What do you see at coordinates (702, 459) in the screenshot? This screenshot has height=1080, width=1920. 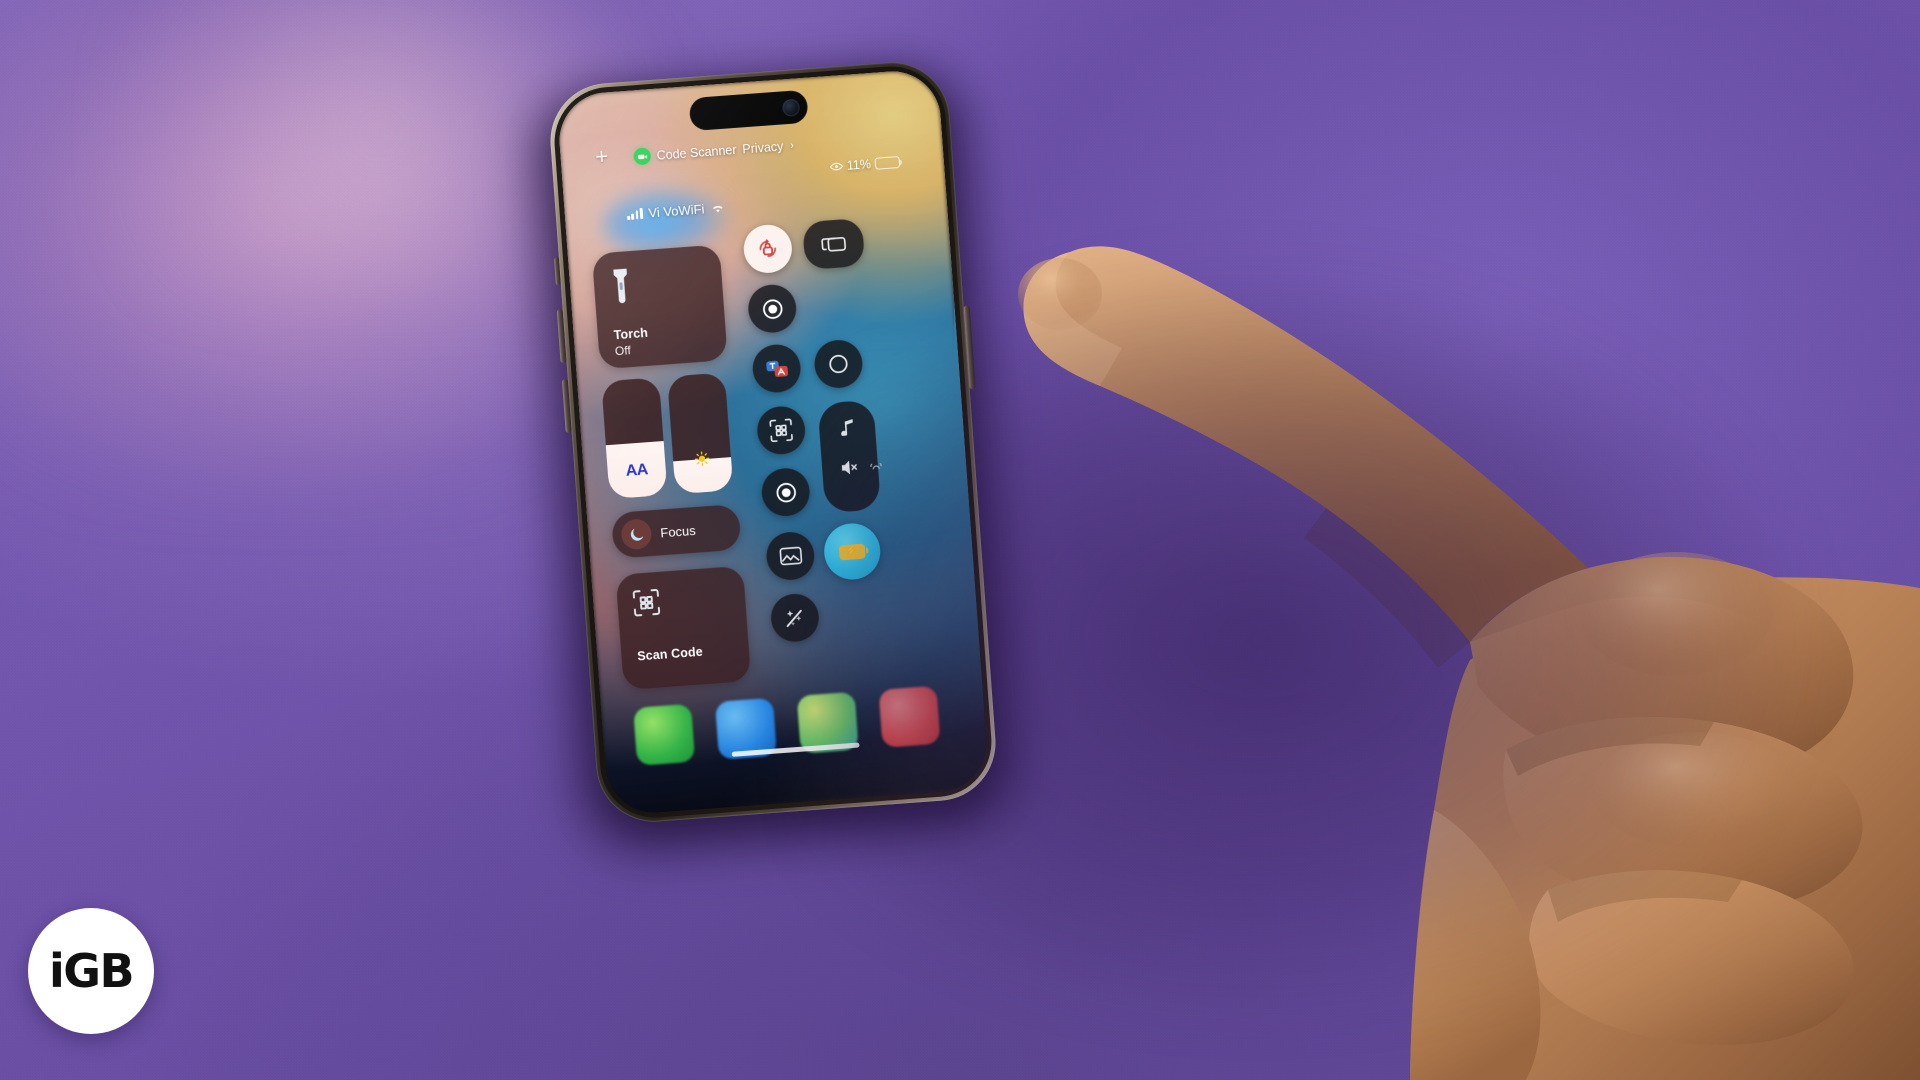 I see `brightness-sun-icon` at bounding box center [702, 459].